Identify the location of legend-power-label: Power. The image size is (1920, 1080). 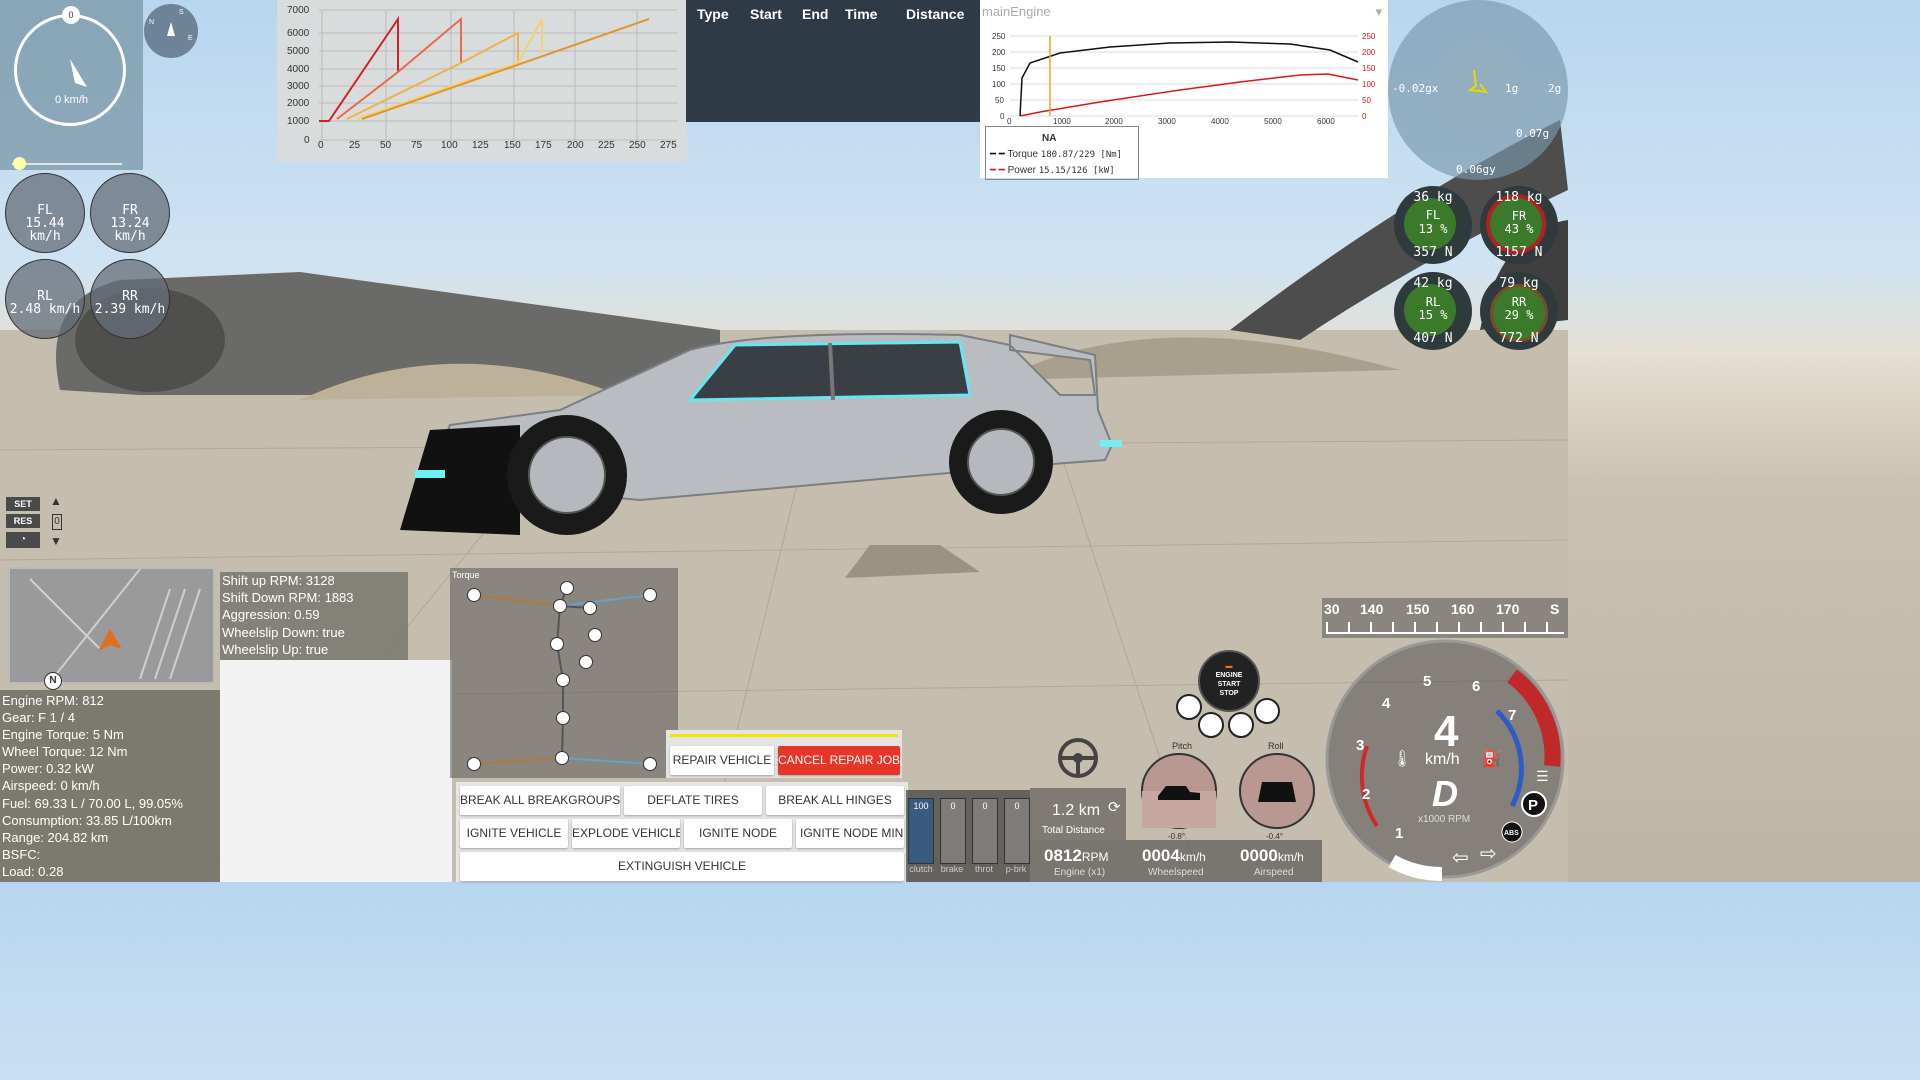
(1021, 170).